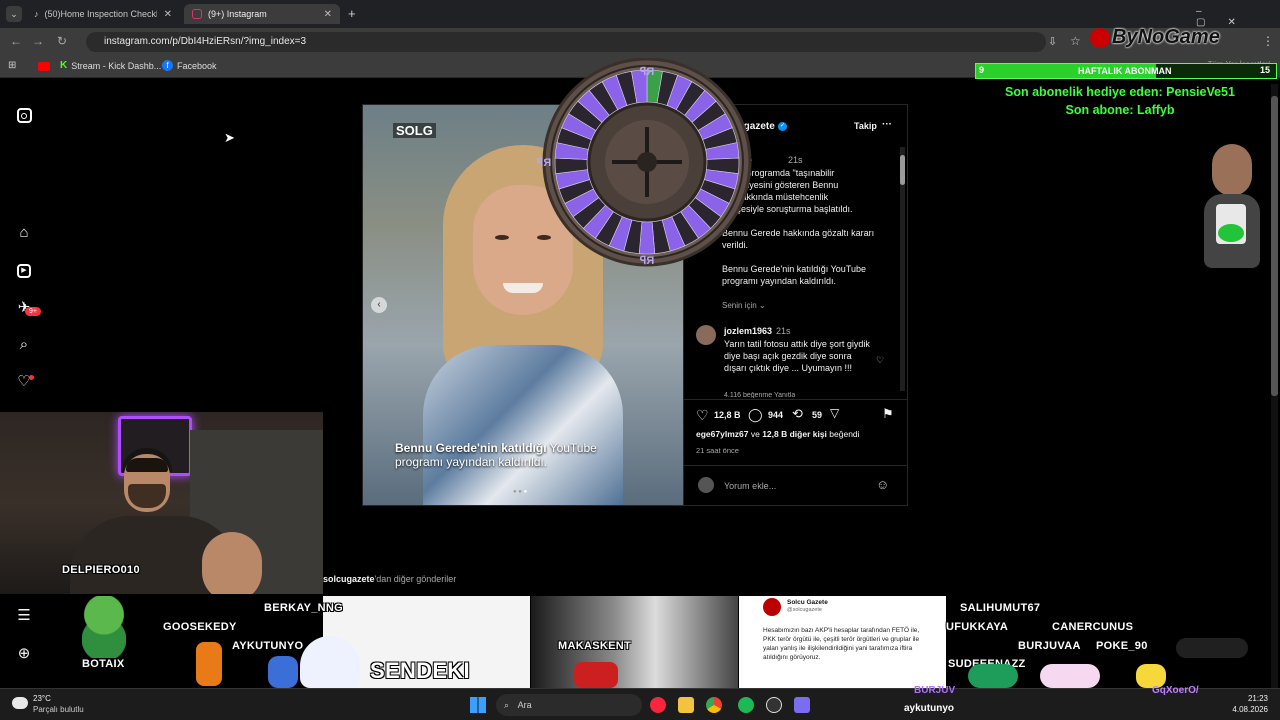  What do you see at coordinates (379, 305) in the screenshot?
I see `carousel-prev-button: ‹` at bounding box center [379, 305].